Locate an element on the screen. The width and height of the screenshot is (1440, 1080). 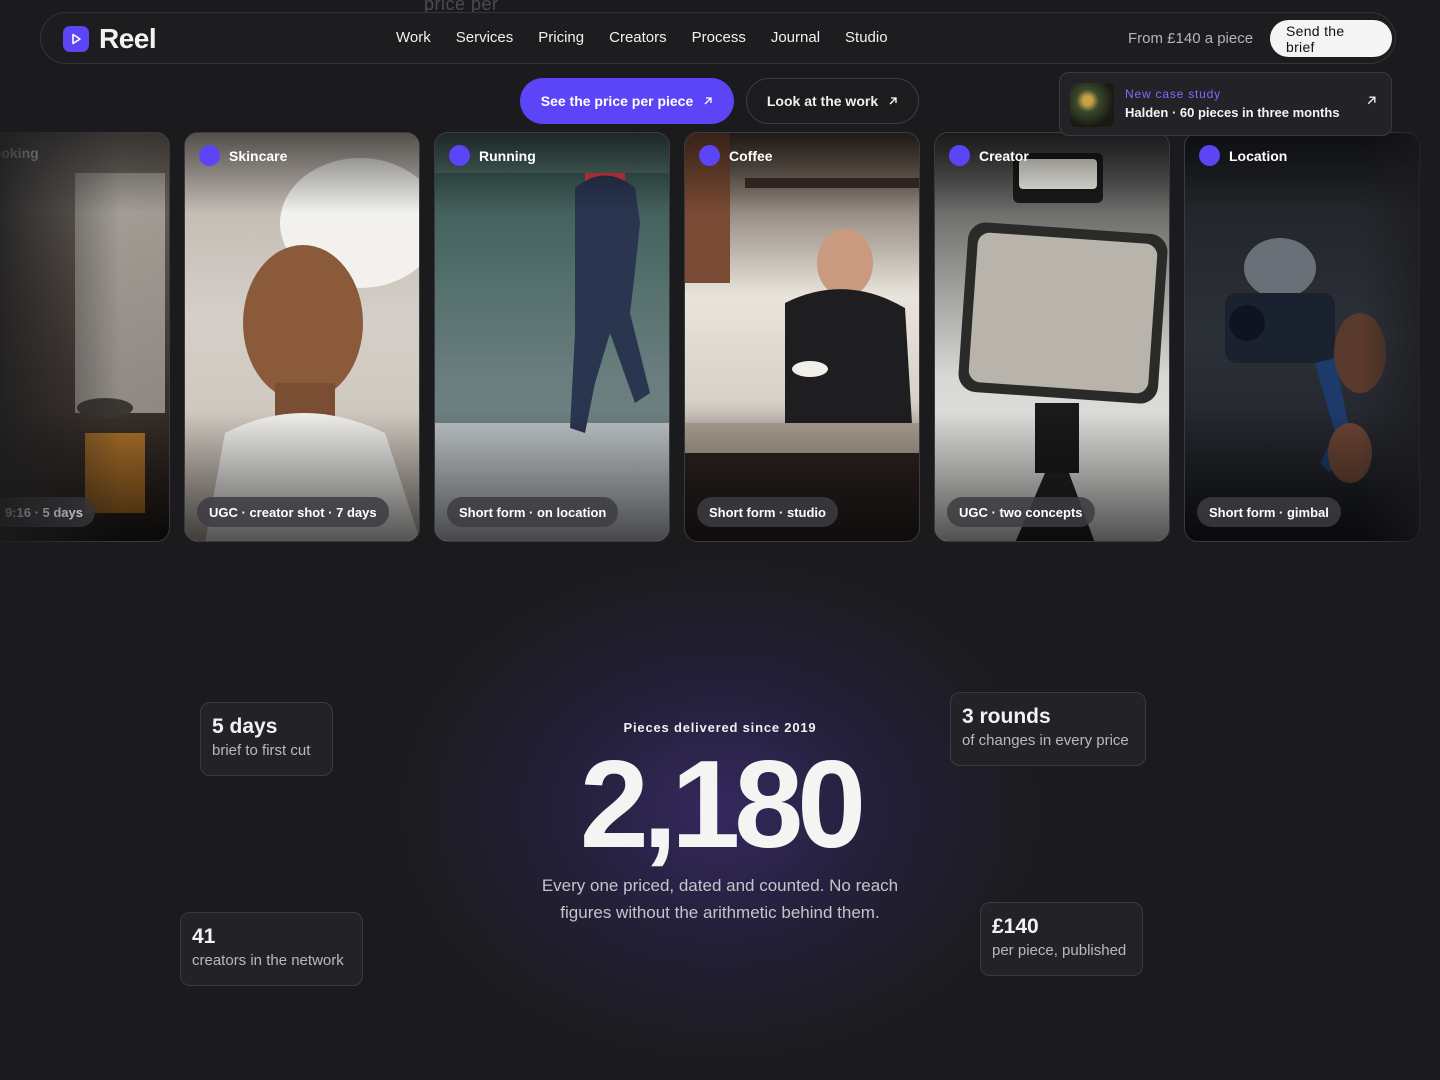
brand-logo: Reel is located at coordinates (110, 38).